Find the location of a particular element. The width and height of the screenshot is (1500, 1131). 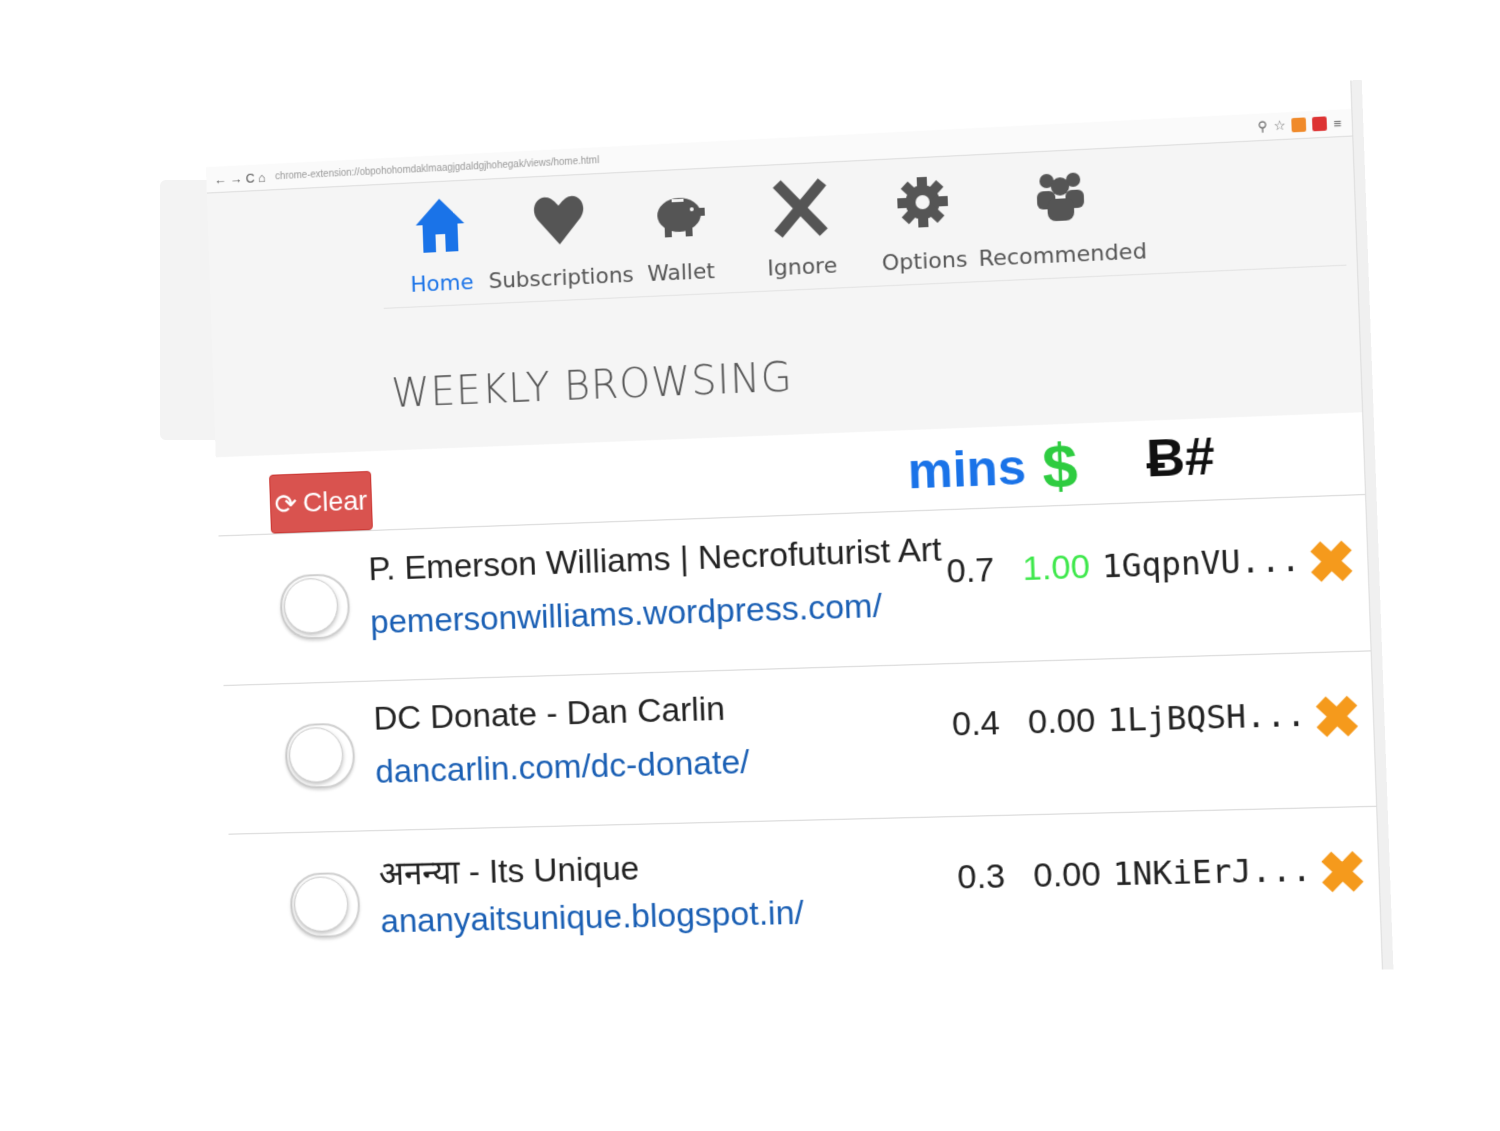

nav-wallet: Wallet is located at coordinates (680, 235).